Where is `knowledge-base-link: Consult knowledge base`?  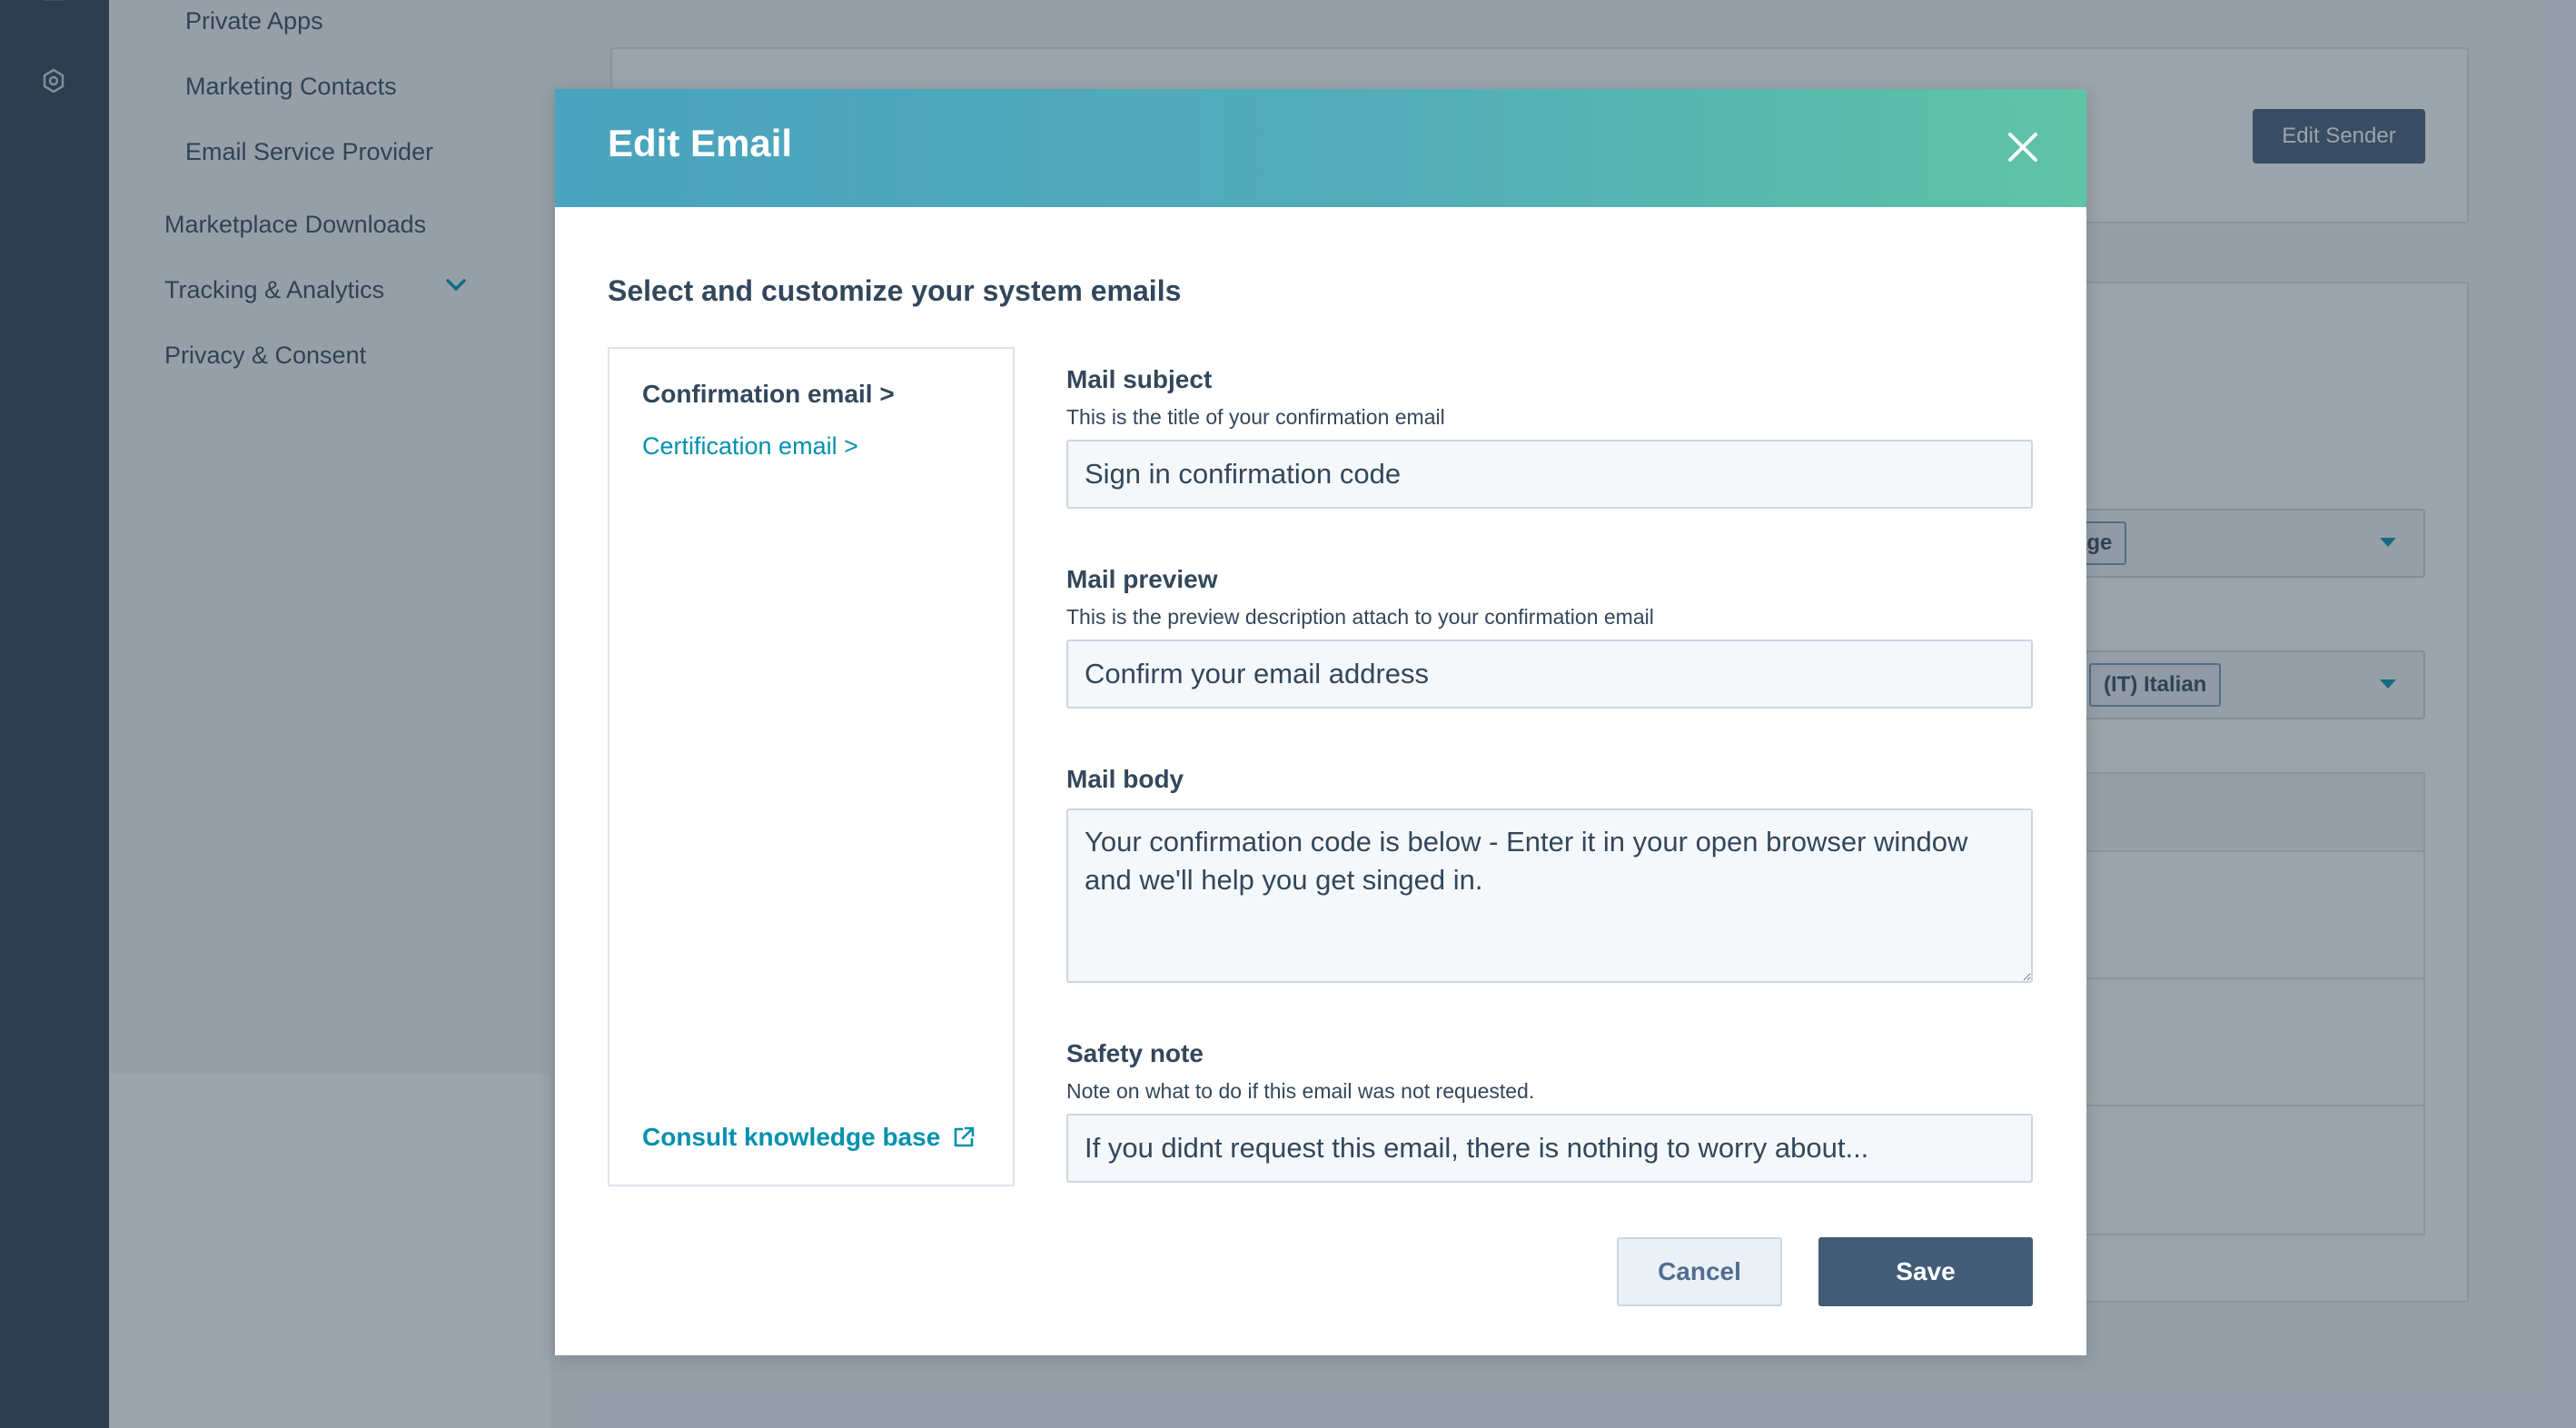
knowledge-base-link: Consult knowledge base is located at coordinates (809, 1137).